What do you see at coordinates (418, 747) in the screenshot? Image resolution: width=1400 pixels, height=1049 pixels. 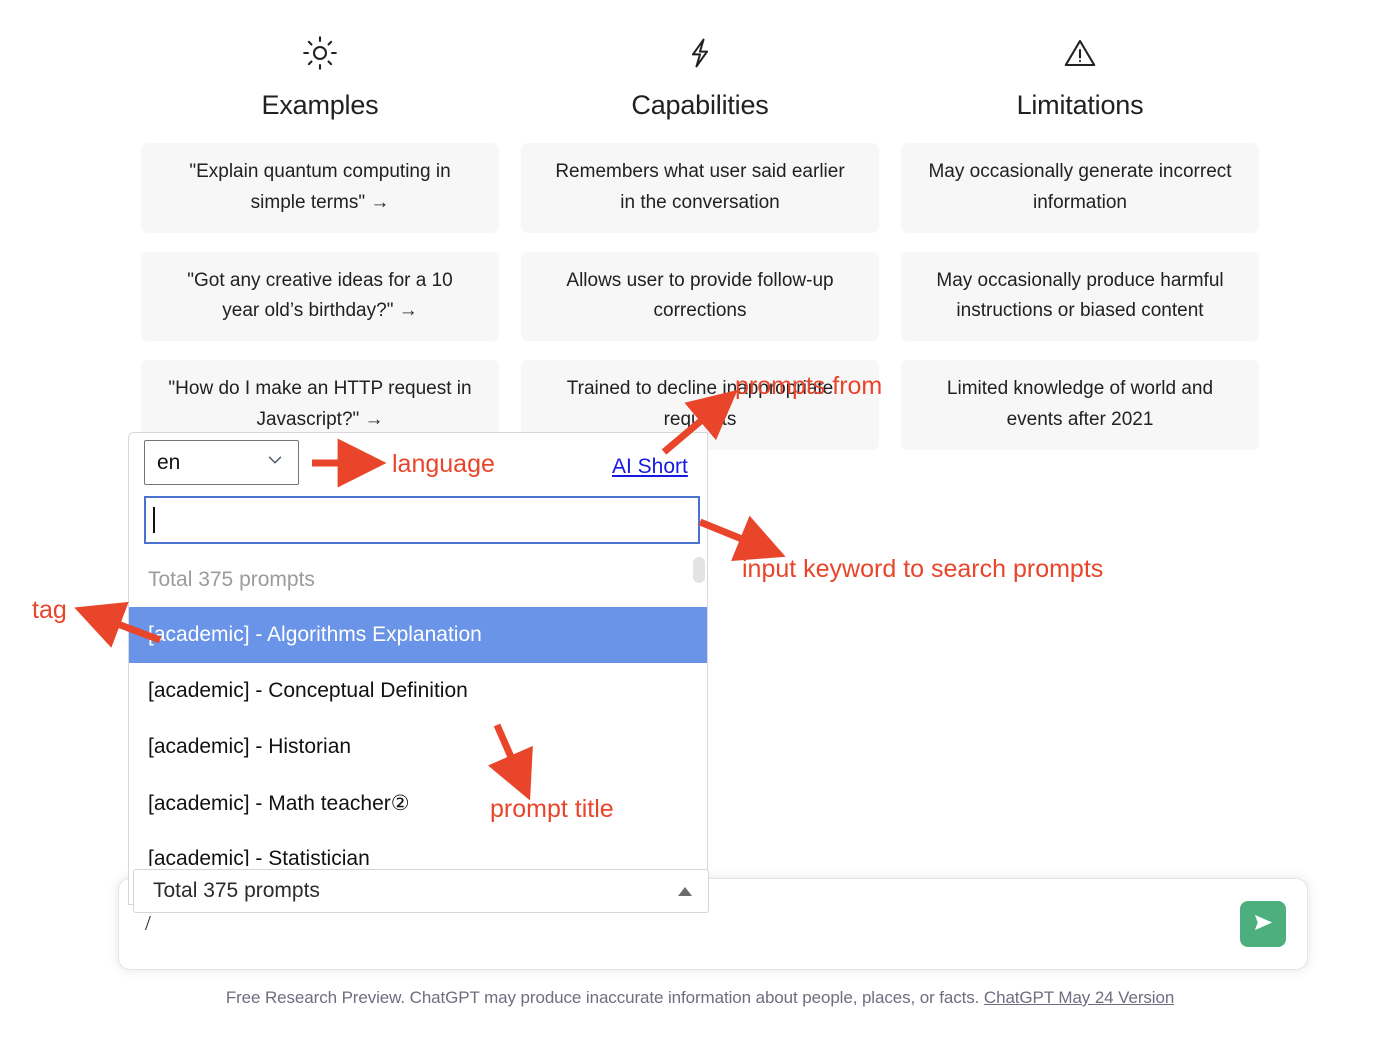 I see `prompt-list-item: [academic] - Historian` at bounding box center [418, 747].